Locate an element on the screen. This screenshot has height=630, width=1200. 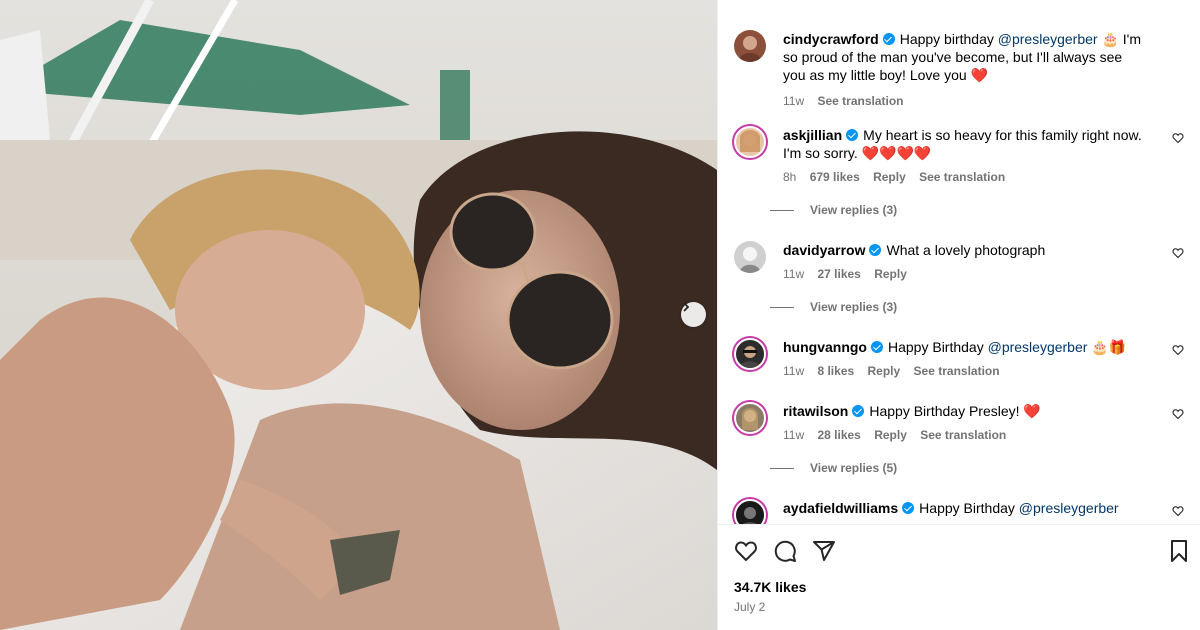
comment-time: 8h is located at coordinates (790, 177).